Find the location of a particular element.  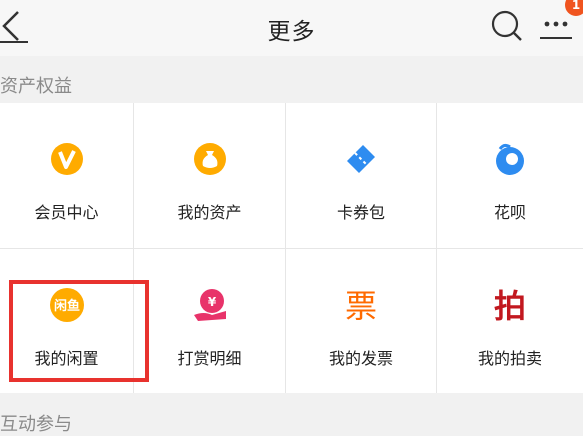

grid-item-vip-center: 会员中心 is located at coordinates (66, 175).